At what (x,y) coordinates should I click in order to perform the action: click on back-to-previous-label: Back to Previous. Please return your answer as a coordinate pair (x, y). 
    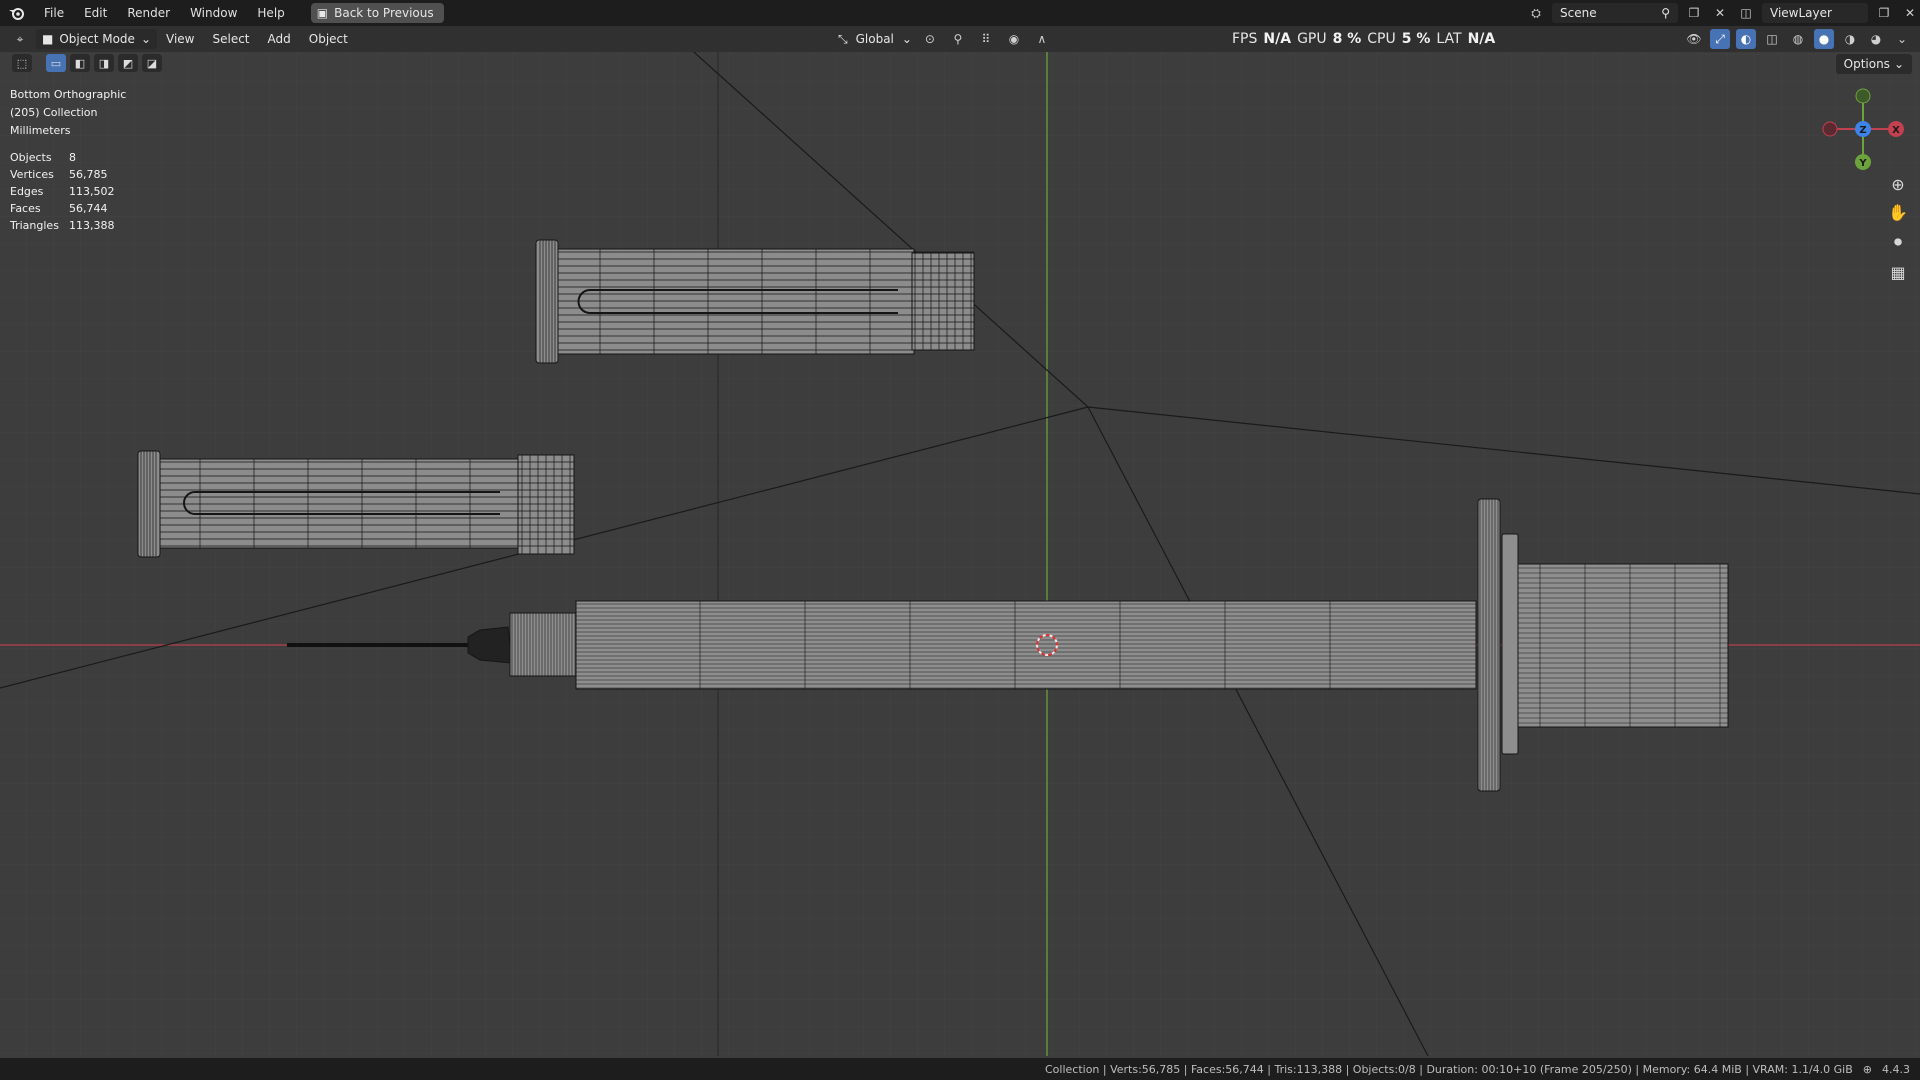
    Looking at the image, I should click on (384, 13).